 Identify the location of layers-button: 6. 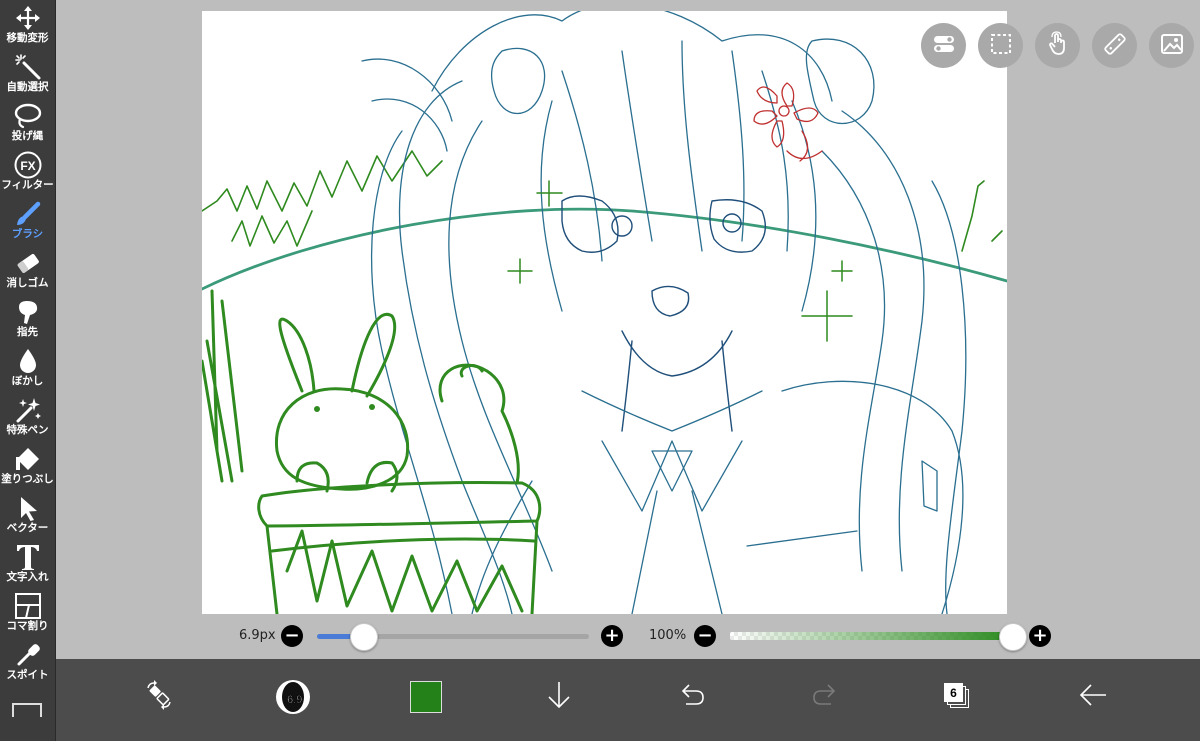
(958, 697).